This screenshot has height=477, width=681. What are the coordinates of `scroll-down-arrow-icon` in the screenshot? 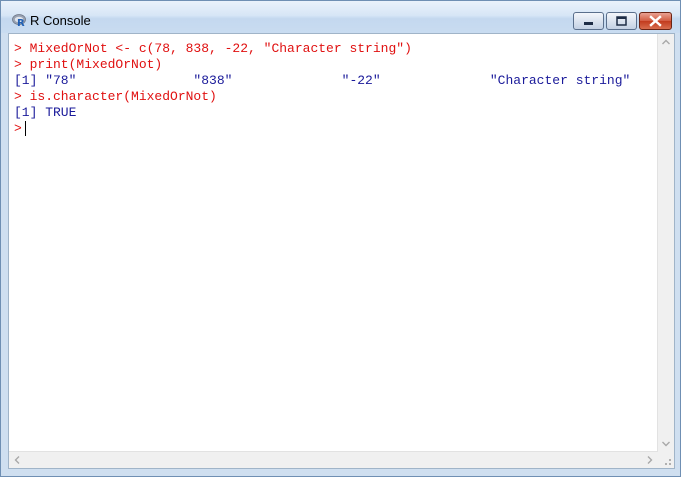 It's located at (666, 444).